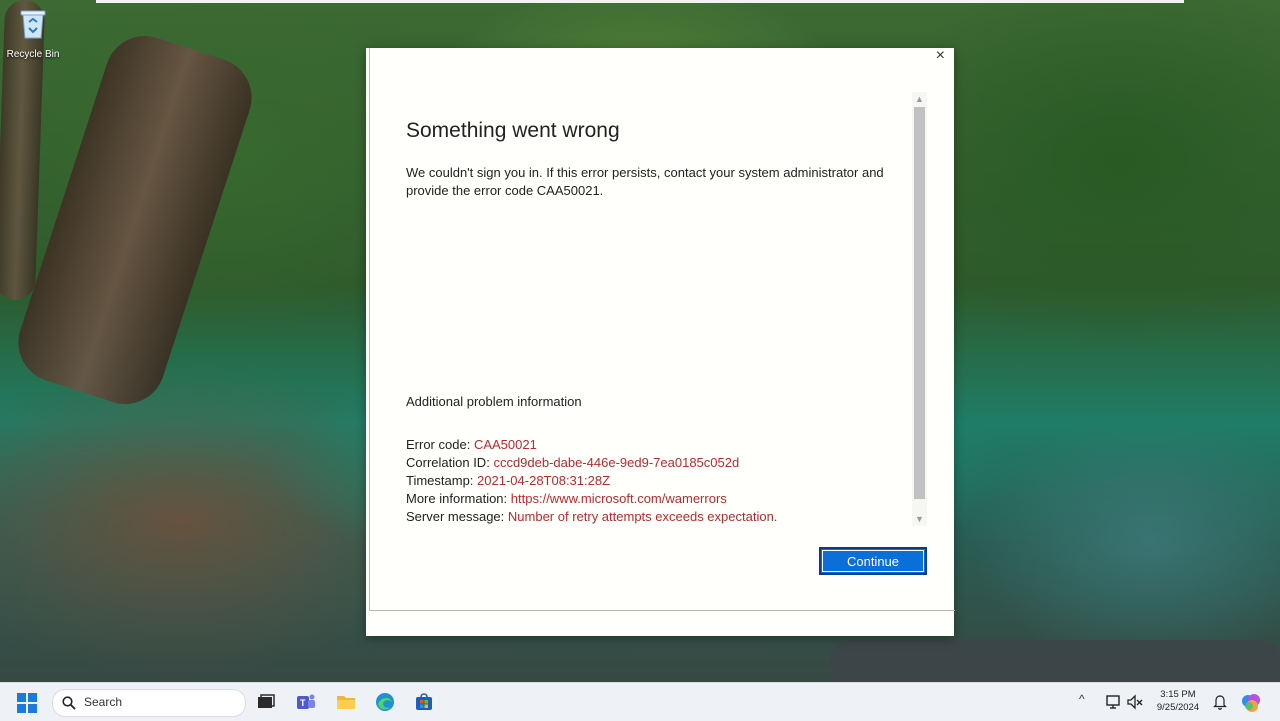 This screenshot has height=721, width=1280. I want to click on scroll-up-arrow-icon: ▲, so click(919, 99).